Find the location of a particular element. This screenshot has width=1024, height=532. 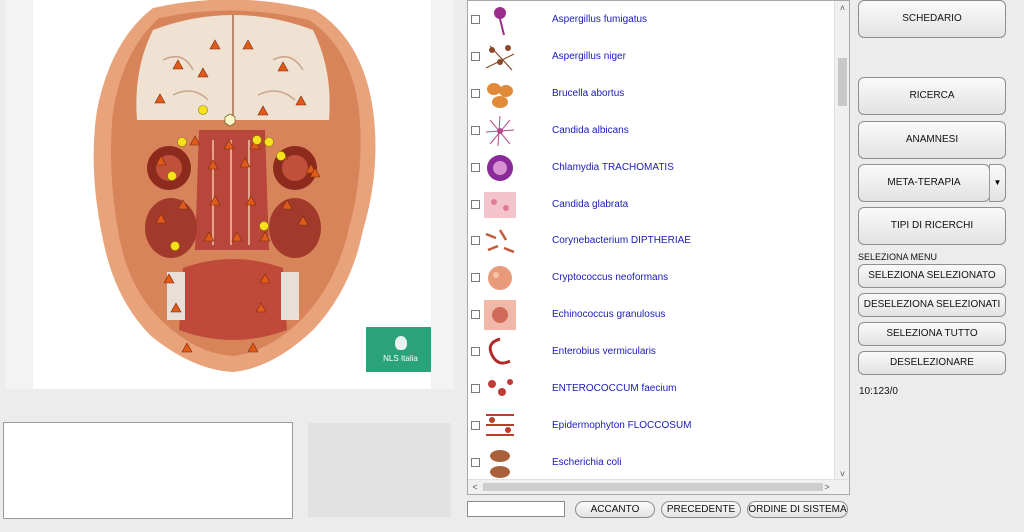

organism-name: Enterobius vermicularis is located at coordinates (604, 351).